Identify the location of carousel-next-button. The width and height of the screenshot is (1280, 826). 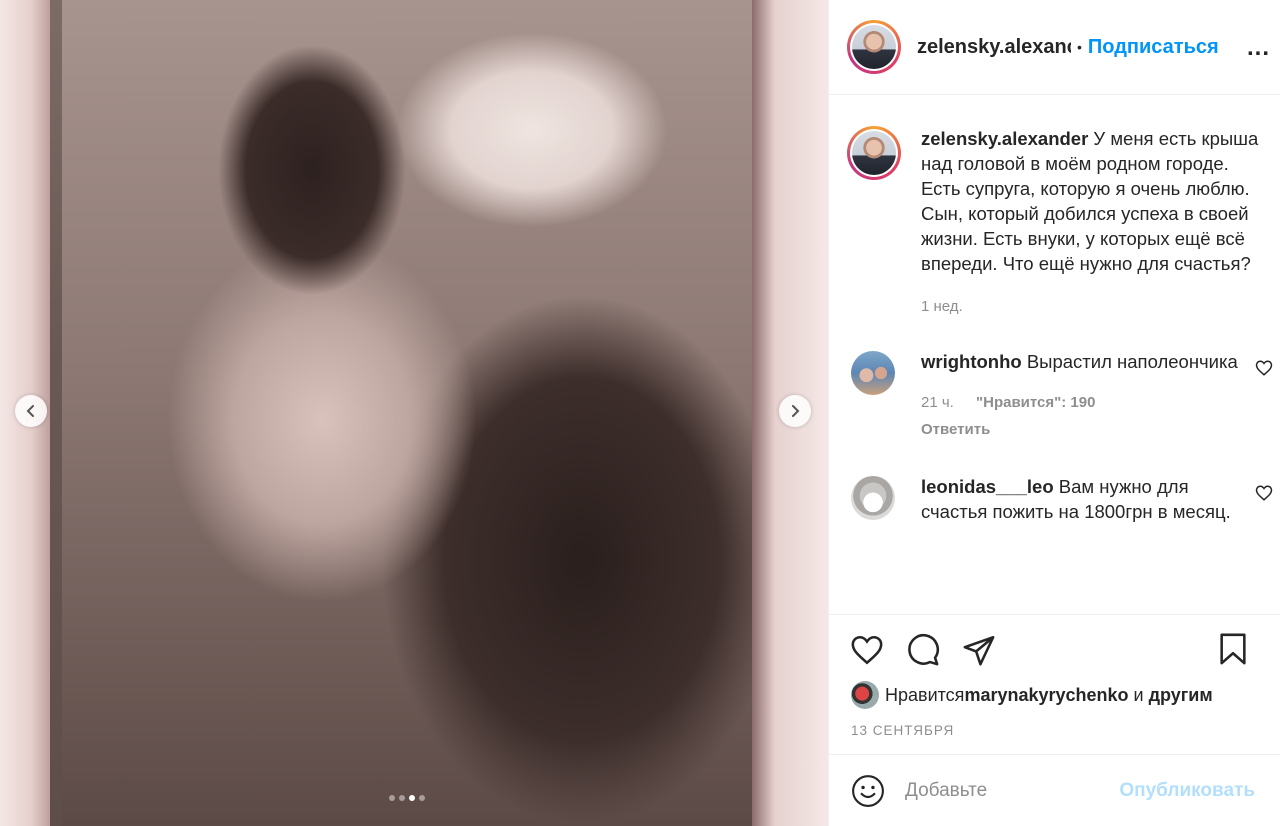
(795, 411).